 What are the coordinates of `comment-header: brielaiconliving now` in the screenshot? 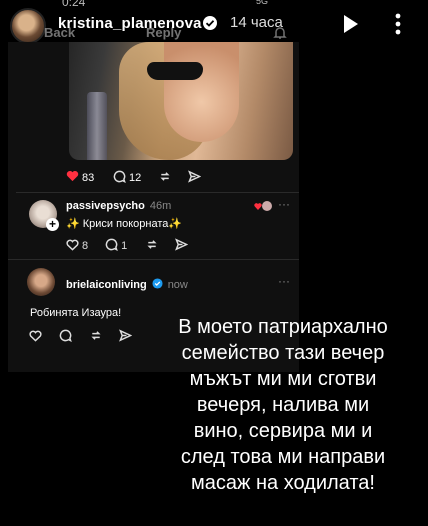 It's located at (127, 285).